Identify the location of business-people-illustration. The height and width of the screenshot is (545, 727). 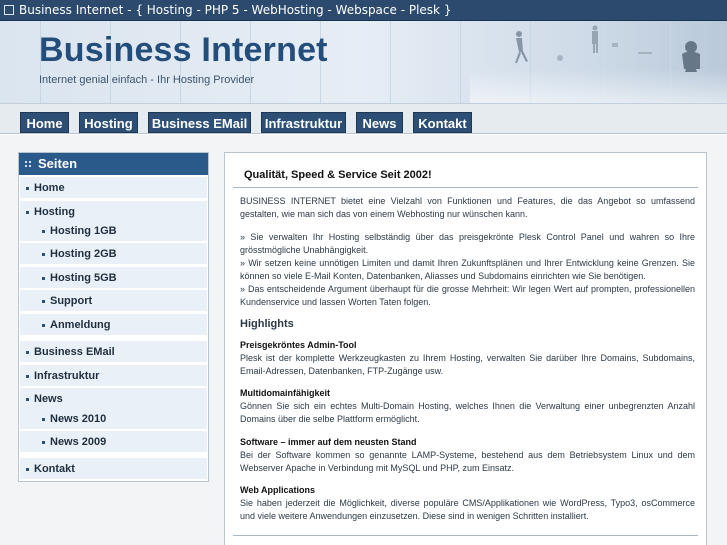
(607, 48).